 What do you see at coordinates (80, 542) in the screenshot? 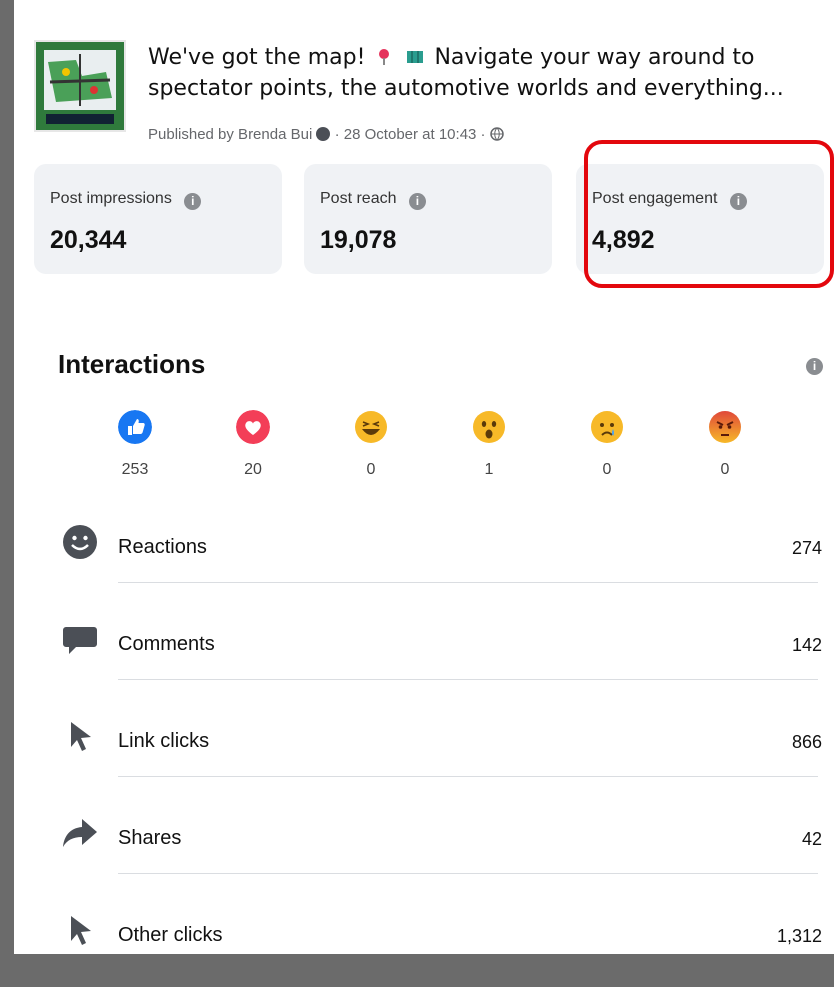
I see `smiley-icon` at bounding box center [80, 542].